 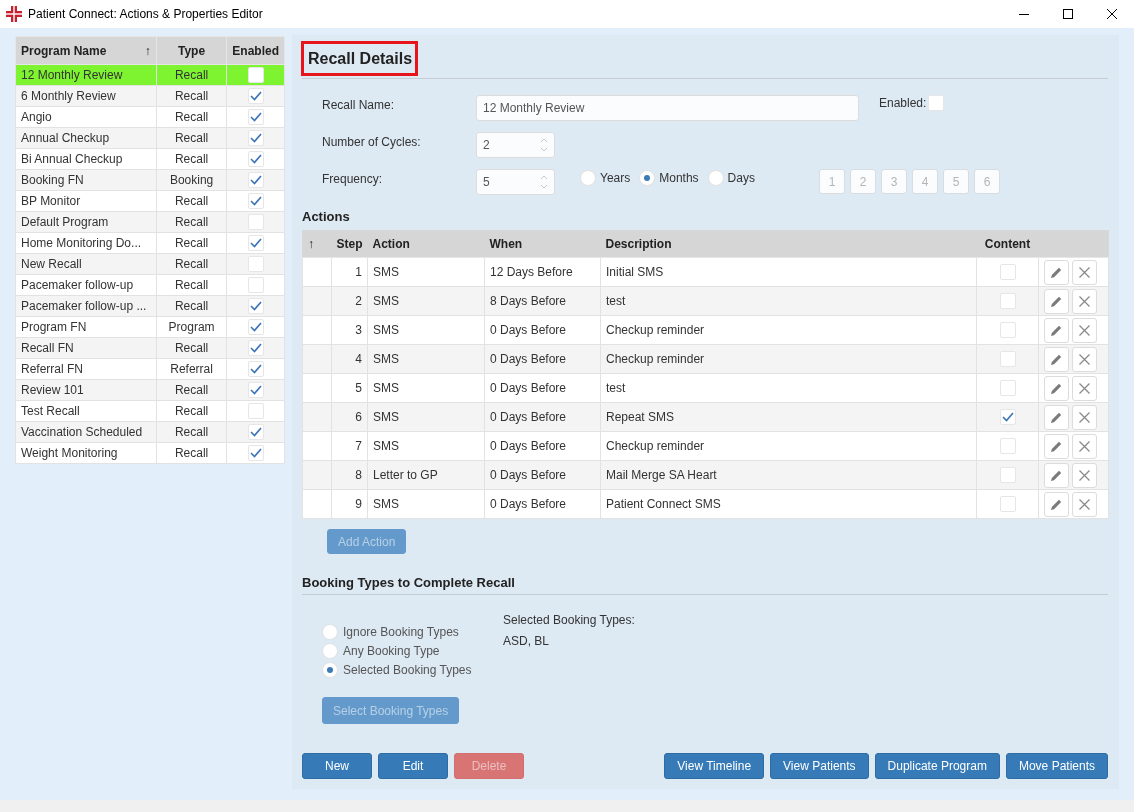 I want to click on program-row: Pacemaker follow-up Recall, so click(x=150, y=285).